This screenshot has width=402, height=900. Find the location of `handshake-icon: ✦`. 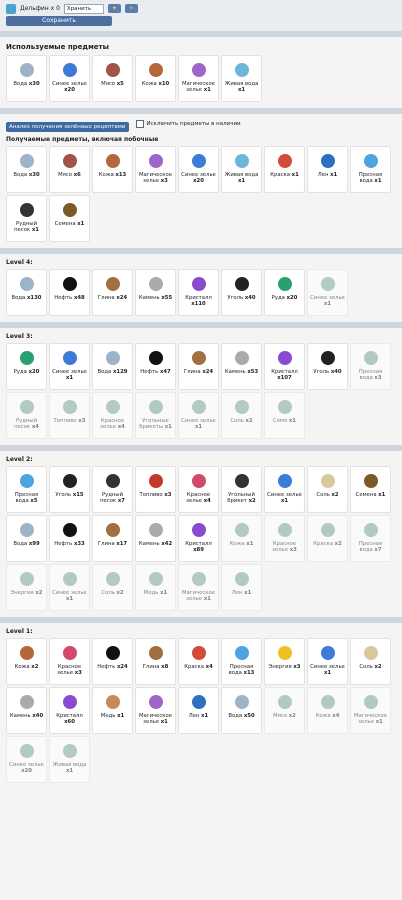

handshake-icon: ✦ is located at coordinates (114, 8).